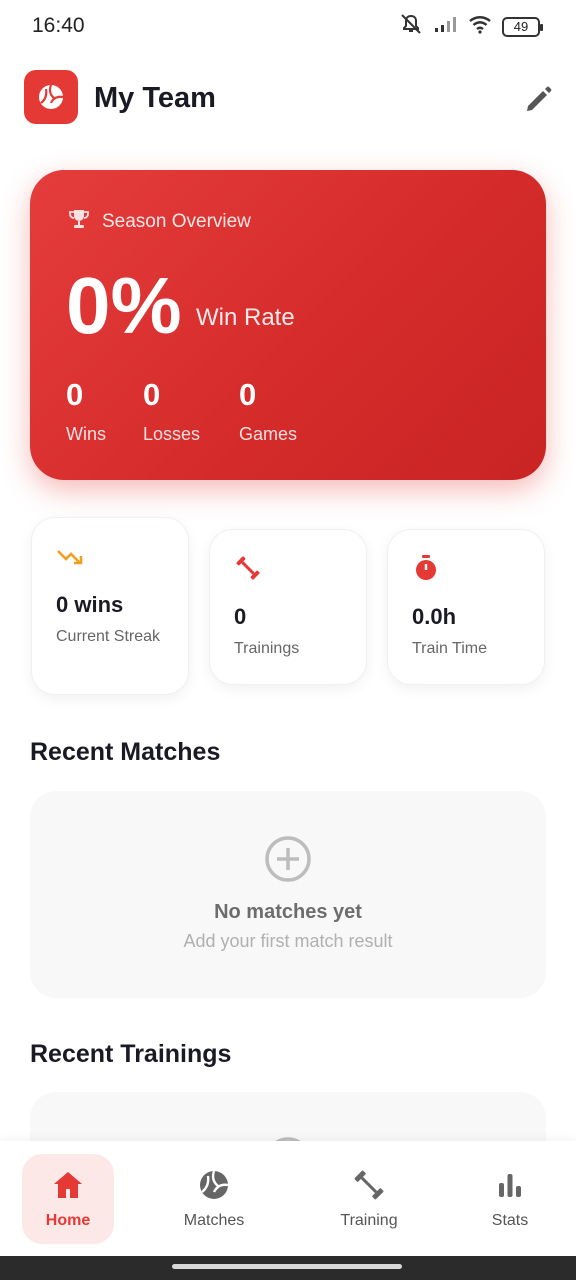 This screenshot has width=576, height=1280. I want to click on season-overview-label: Season Overview, so click(176, 221).